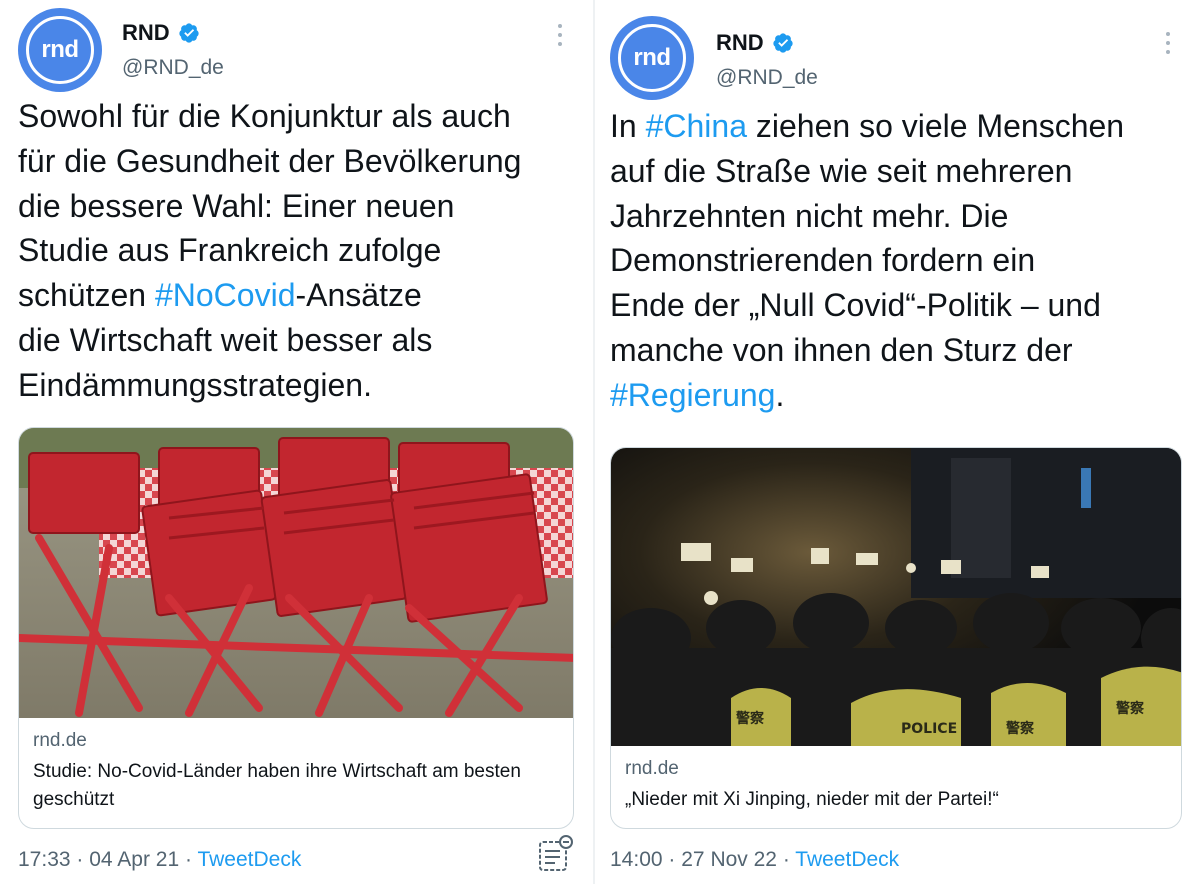 The width and height of the screenshot is (1200, 884). I want to click on tweet-date: 27 Nov 22, so click(729, 859).